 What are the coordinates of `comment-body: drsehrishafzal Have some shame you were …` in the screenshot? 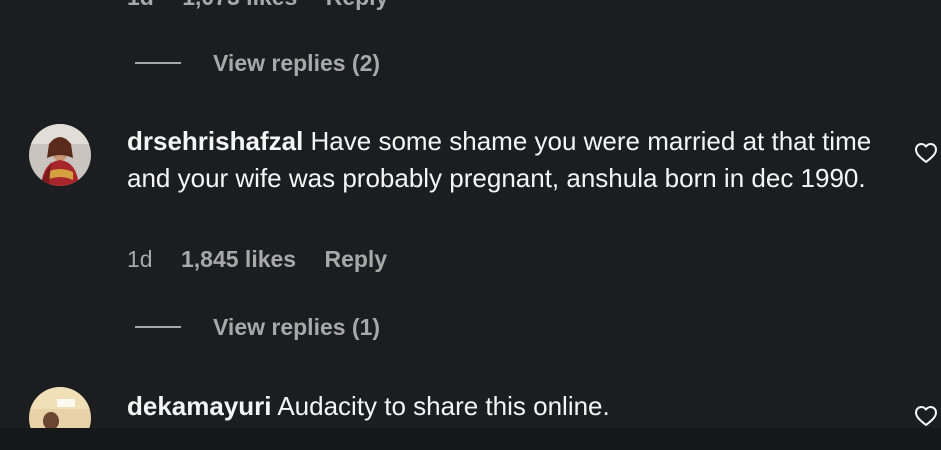 It's located at (507, 160).